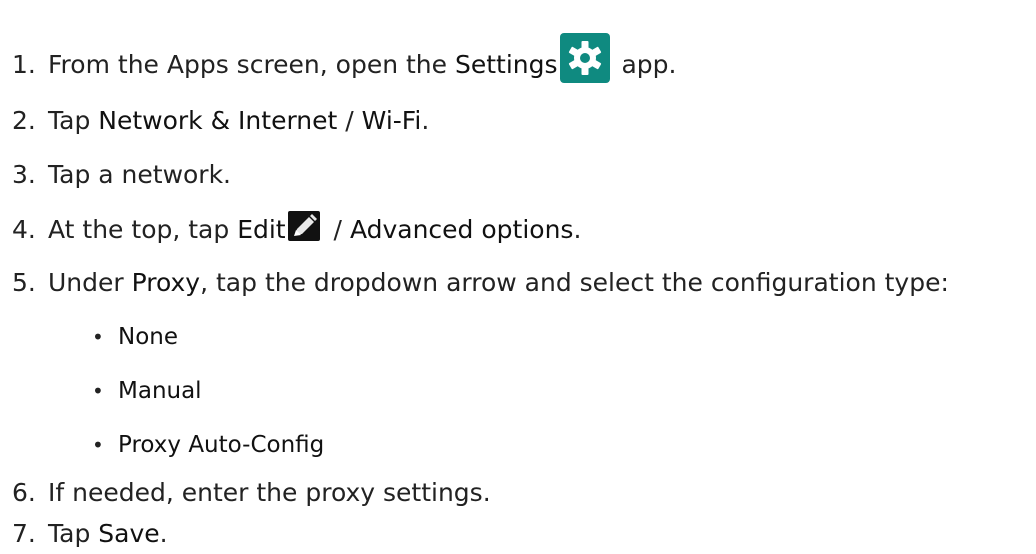  Describe the element at coordinates (269, 492) in the screenshot. I see `step-text: If needed, enter the proxy settings.` at that location.